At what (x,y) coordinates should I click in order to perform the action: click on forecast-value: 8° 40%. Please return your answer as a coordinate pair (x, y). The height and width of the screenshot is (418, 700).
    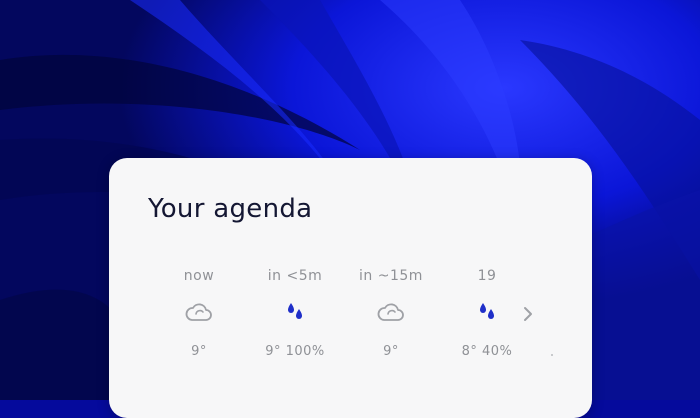
    Looking at the image, I should click on (487, 351).